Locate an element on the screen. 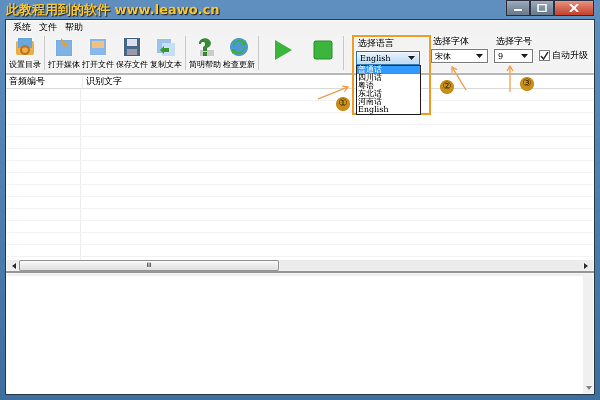 The image size is (600, 400). toolbar-button: 保存文件 is located at coordinates (132, 52).